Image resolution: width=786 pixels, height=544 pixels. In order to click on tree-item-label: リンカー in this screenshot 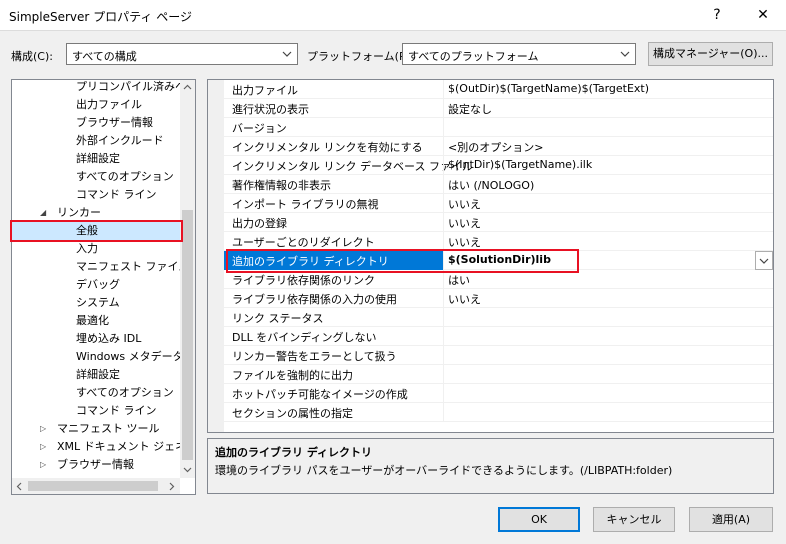, I will do `click(79, 212)`.